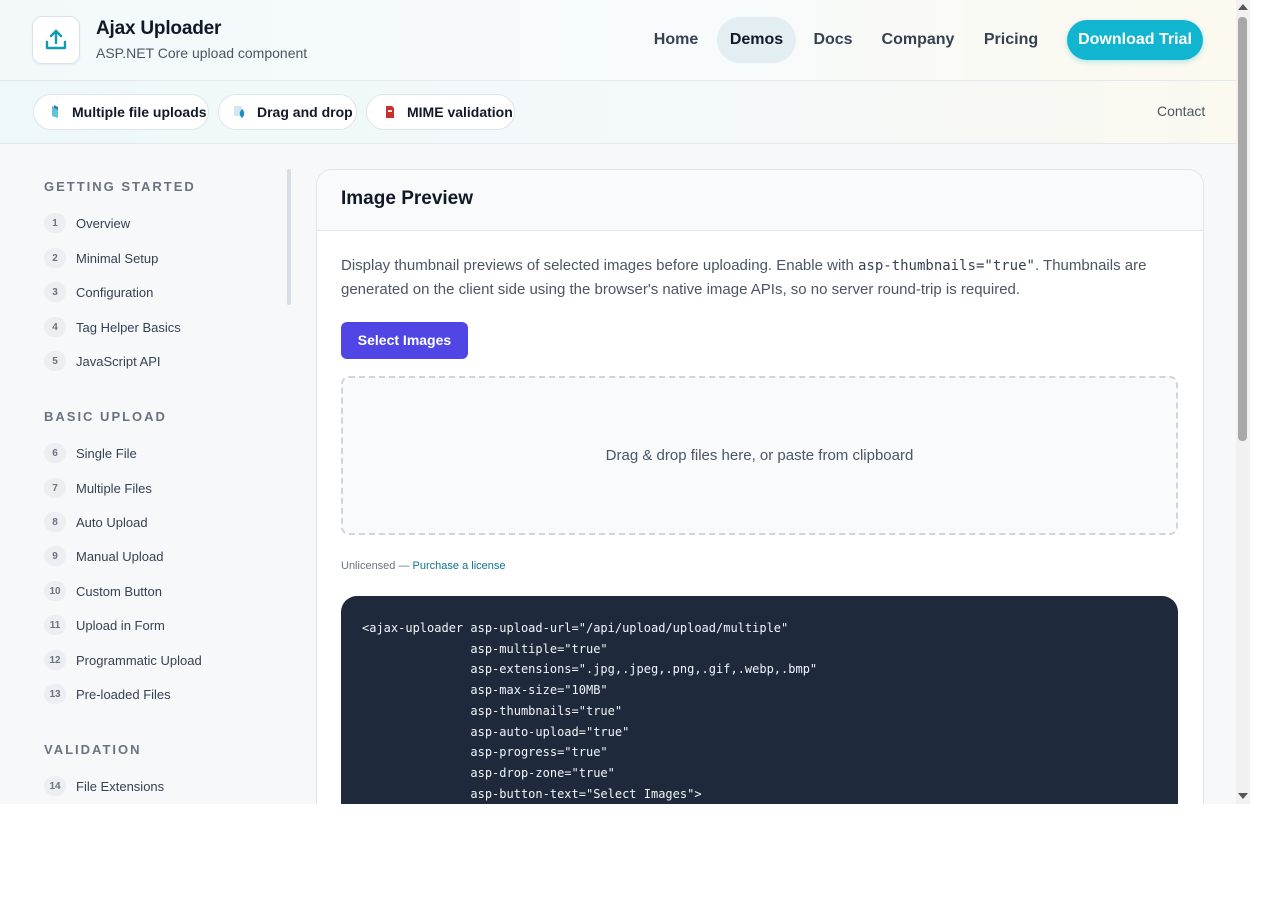  I want to click on item-number: 5, so click(55, 361).